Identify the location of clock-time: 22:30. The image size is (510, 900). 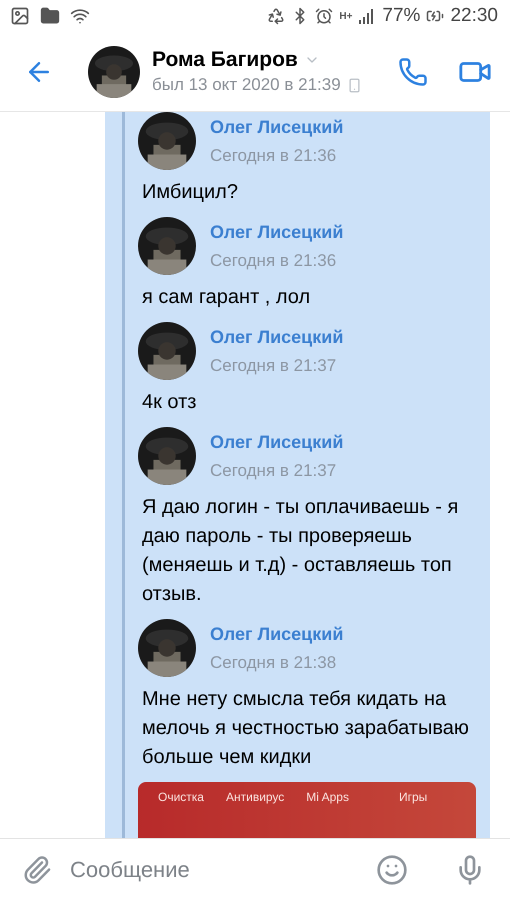
(474, 16).